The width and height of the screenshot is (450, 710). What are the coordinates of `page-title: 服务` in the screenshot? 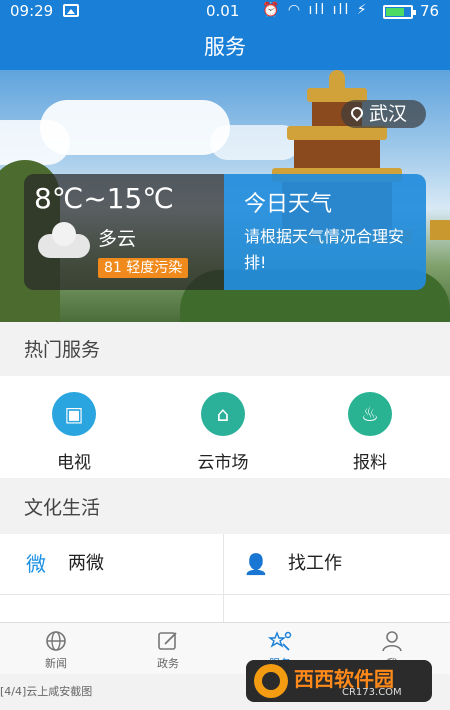 It's located at (225, 47).